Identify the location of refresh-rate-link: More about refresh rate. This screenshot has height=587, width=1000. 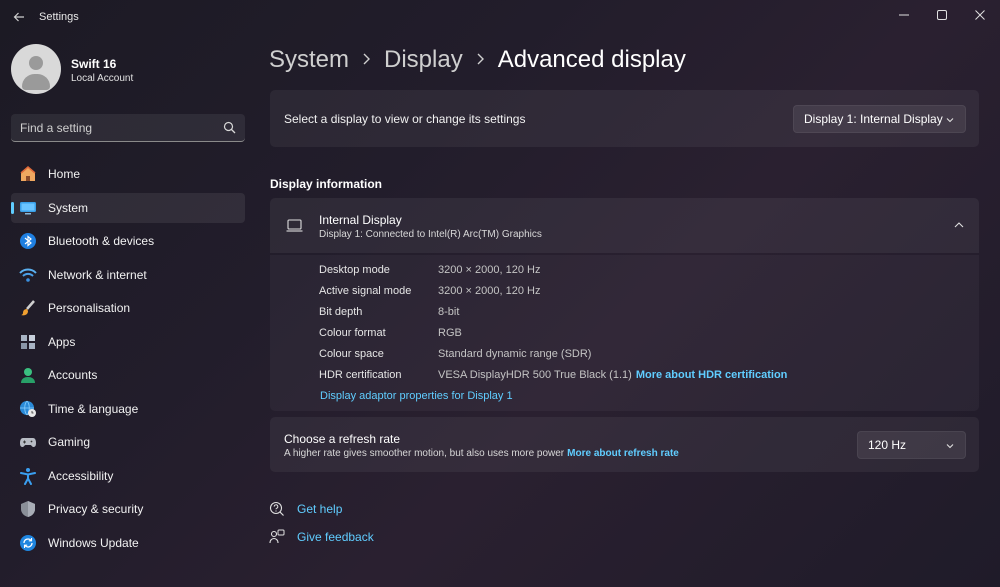
(623, 453).